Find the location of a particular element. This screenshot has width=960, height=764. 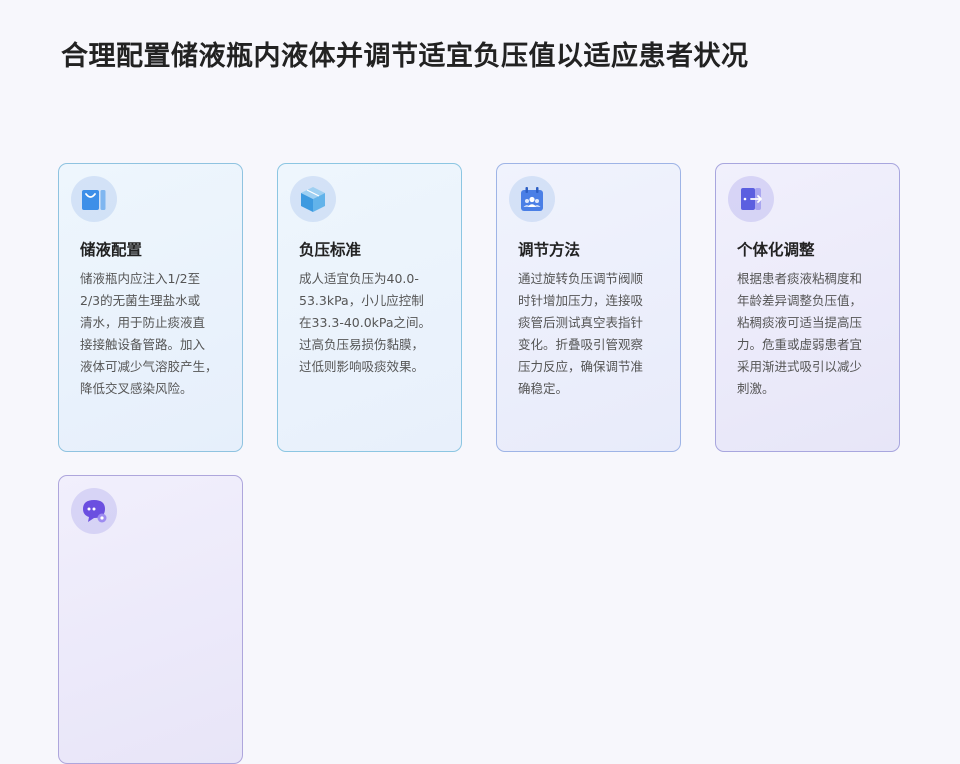

text-line: 刺激。 is located at coordinates (756, 388).